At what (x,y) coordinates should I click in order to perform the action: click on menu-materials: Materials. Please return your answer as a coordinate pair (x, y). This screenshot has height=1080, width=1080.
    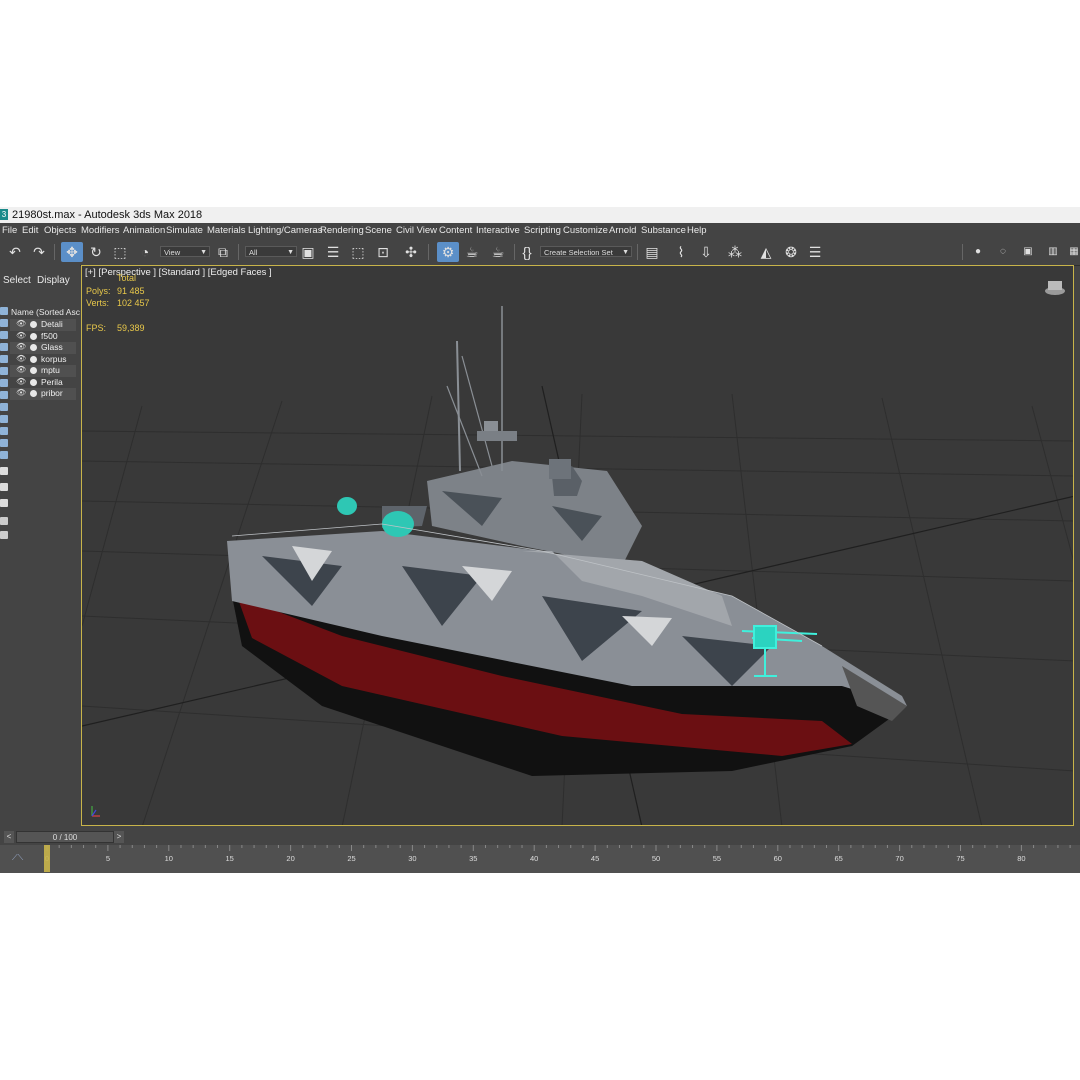
    Looking at the image, I should click on (226, 231).